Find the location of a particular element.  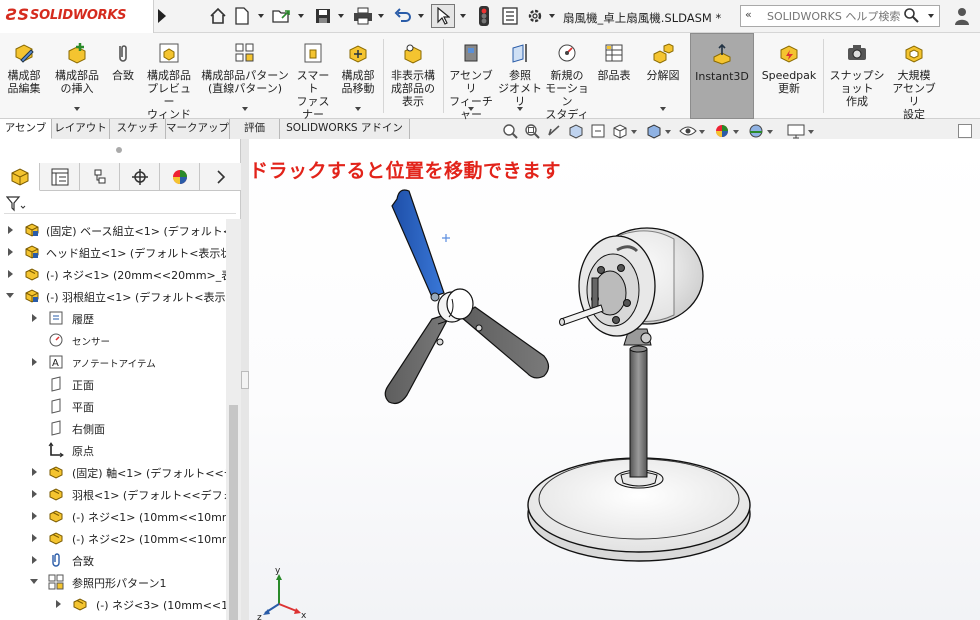

tree-row: センサー is located at coordinates (113, 340).